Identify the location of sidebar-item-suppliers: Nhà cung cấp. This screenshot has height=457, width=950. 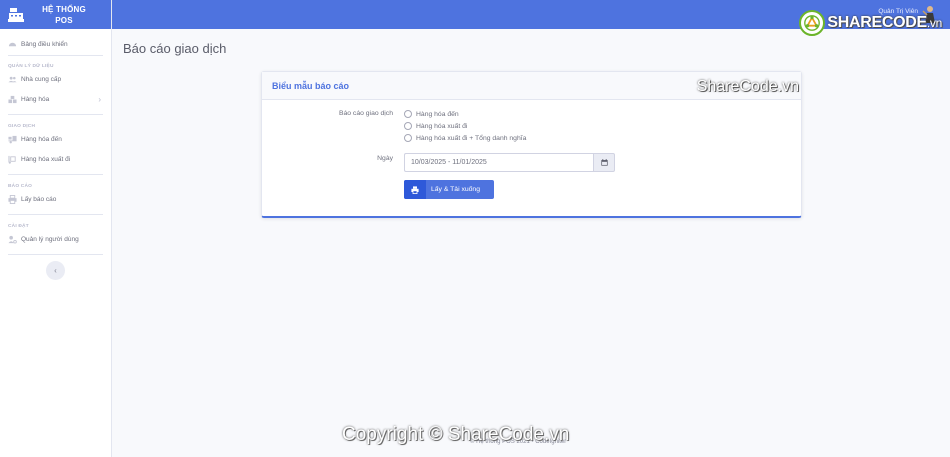
(55, 79).